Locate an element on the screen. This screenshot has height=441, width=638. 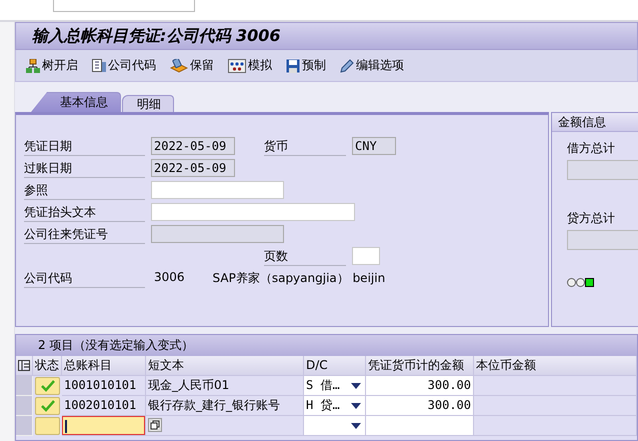
field-label: 公司代码 is located at coordinates (84, 278).